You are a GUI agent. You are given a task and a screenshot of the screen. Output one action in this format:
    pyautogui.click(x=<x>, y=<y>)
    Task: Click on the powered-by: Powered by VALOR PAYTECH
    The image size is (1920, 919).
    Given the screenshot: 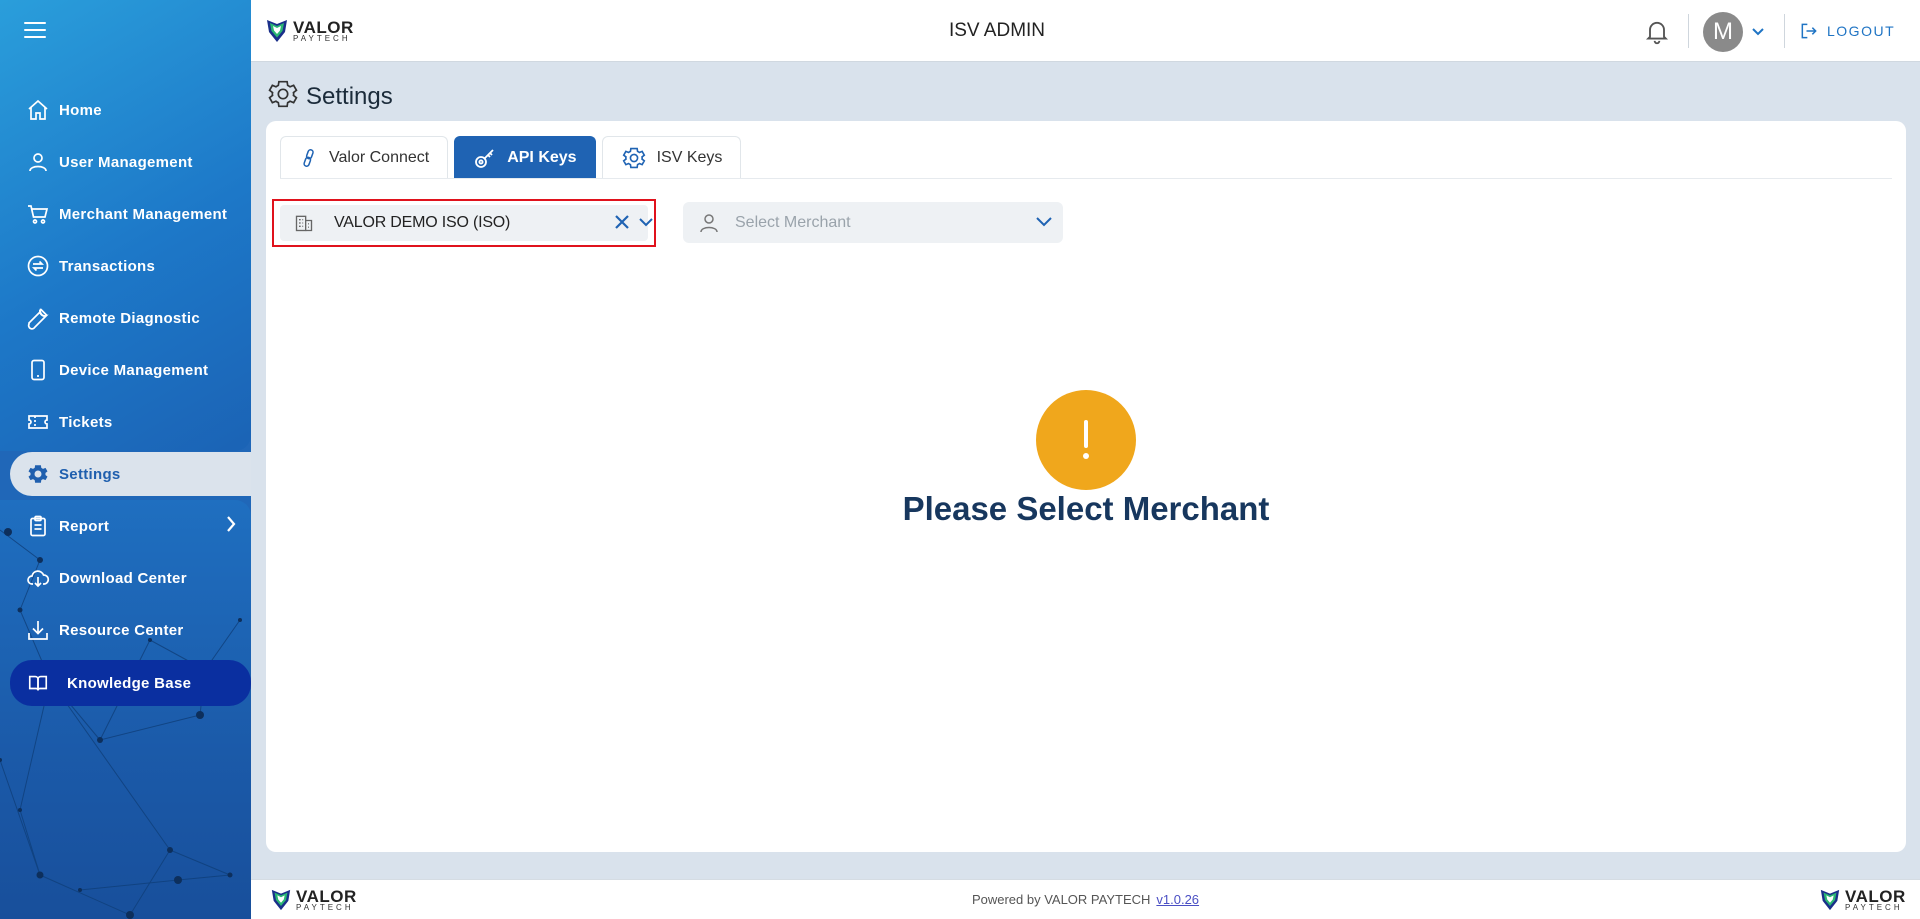 What is the action you would take?
    pyautogui.click(x=1061, y=899)
    